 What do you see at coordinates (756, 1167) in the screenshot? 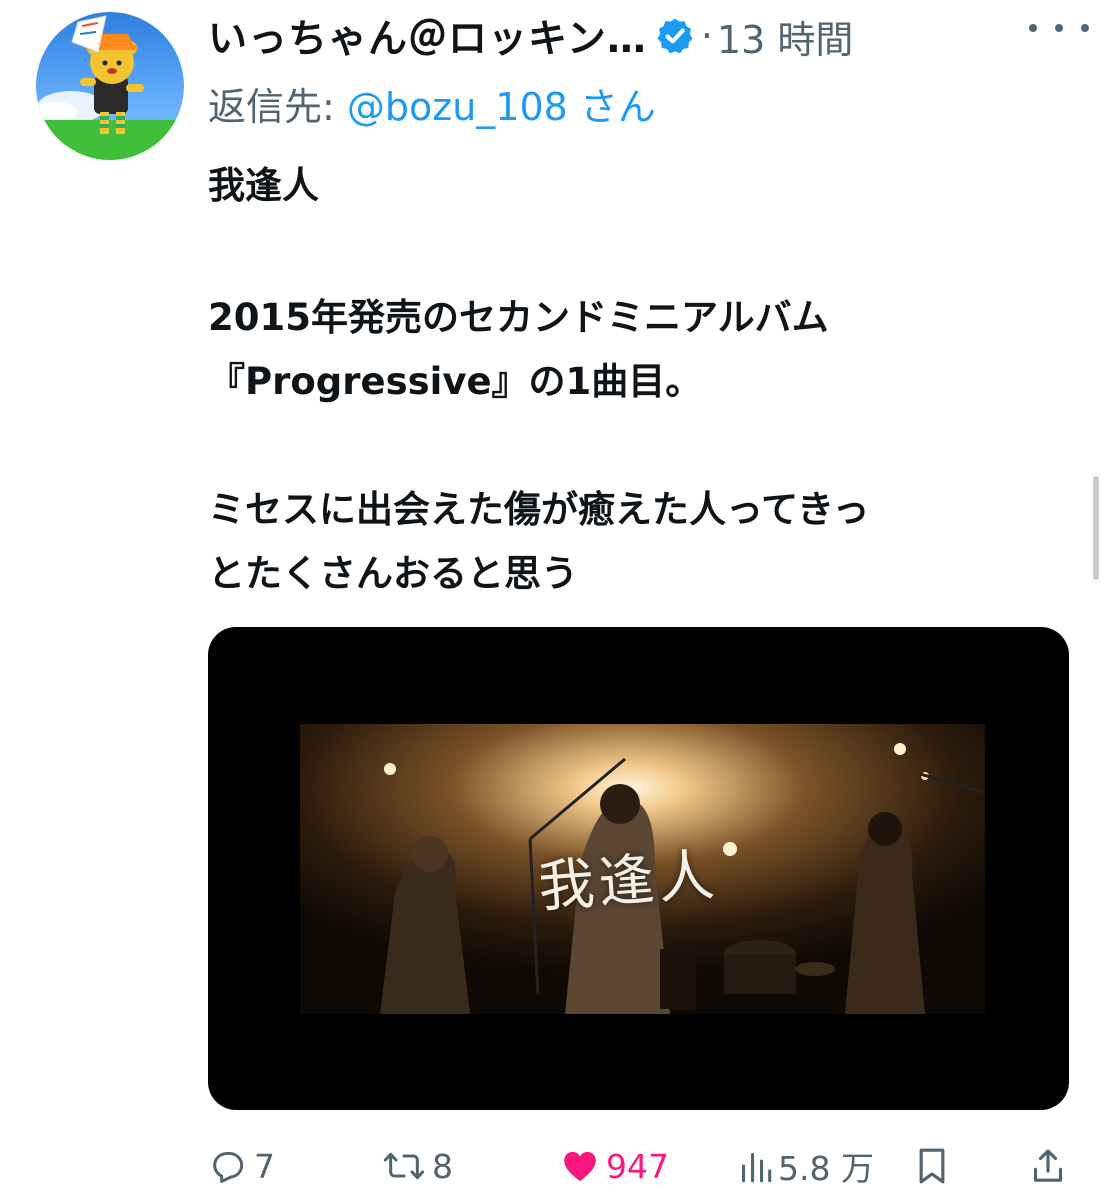
I see `views-chart-icon` at bounding box center [756, 1167].